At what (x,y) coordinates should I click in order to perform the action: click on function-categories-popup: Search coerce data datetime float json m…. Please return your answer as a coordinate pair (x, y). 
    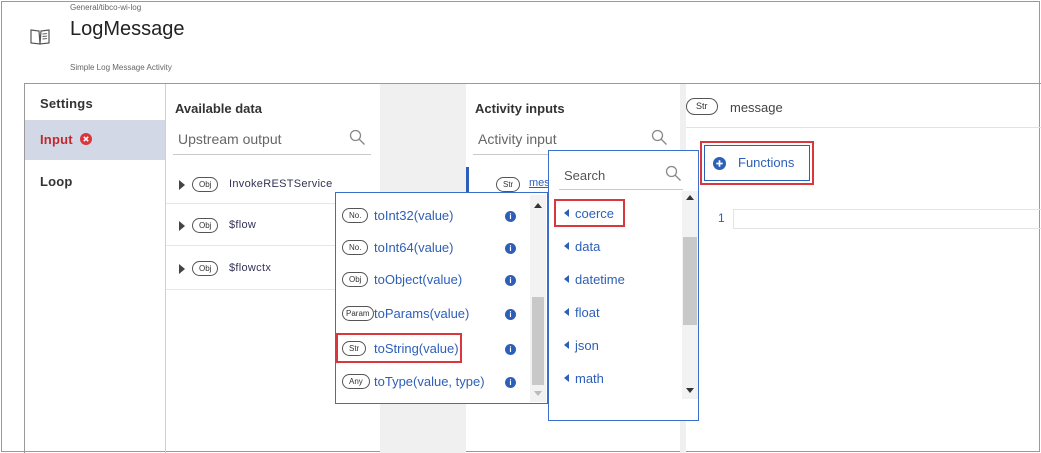
    Looking at the image, I should click on (623, 285).